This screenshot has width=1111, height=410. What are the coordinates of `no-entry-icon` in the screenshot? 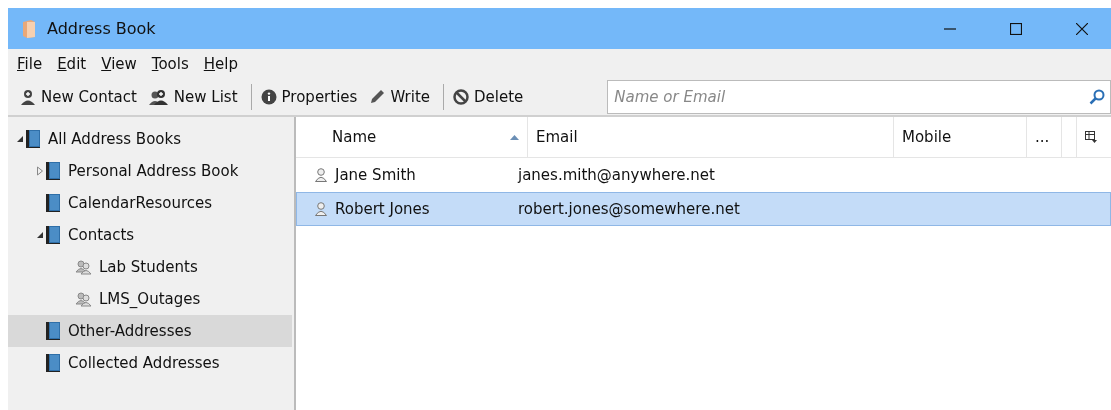 It's located at (461, 97).